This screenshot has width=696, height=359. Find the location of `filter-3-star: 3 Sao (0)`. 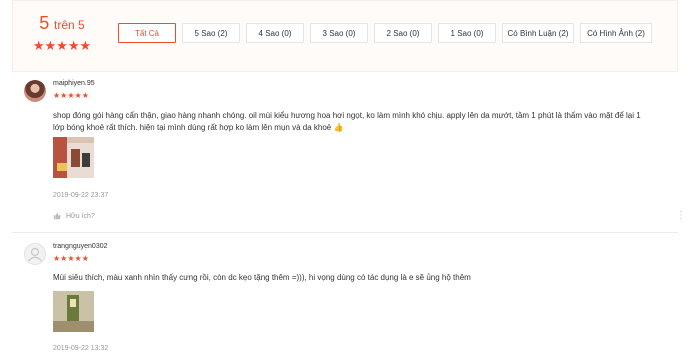

filter-3-star: 3 Sao (0) is located at coordinates (339, 33).